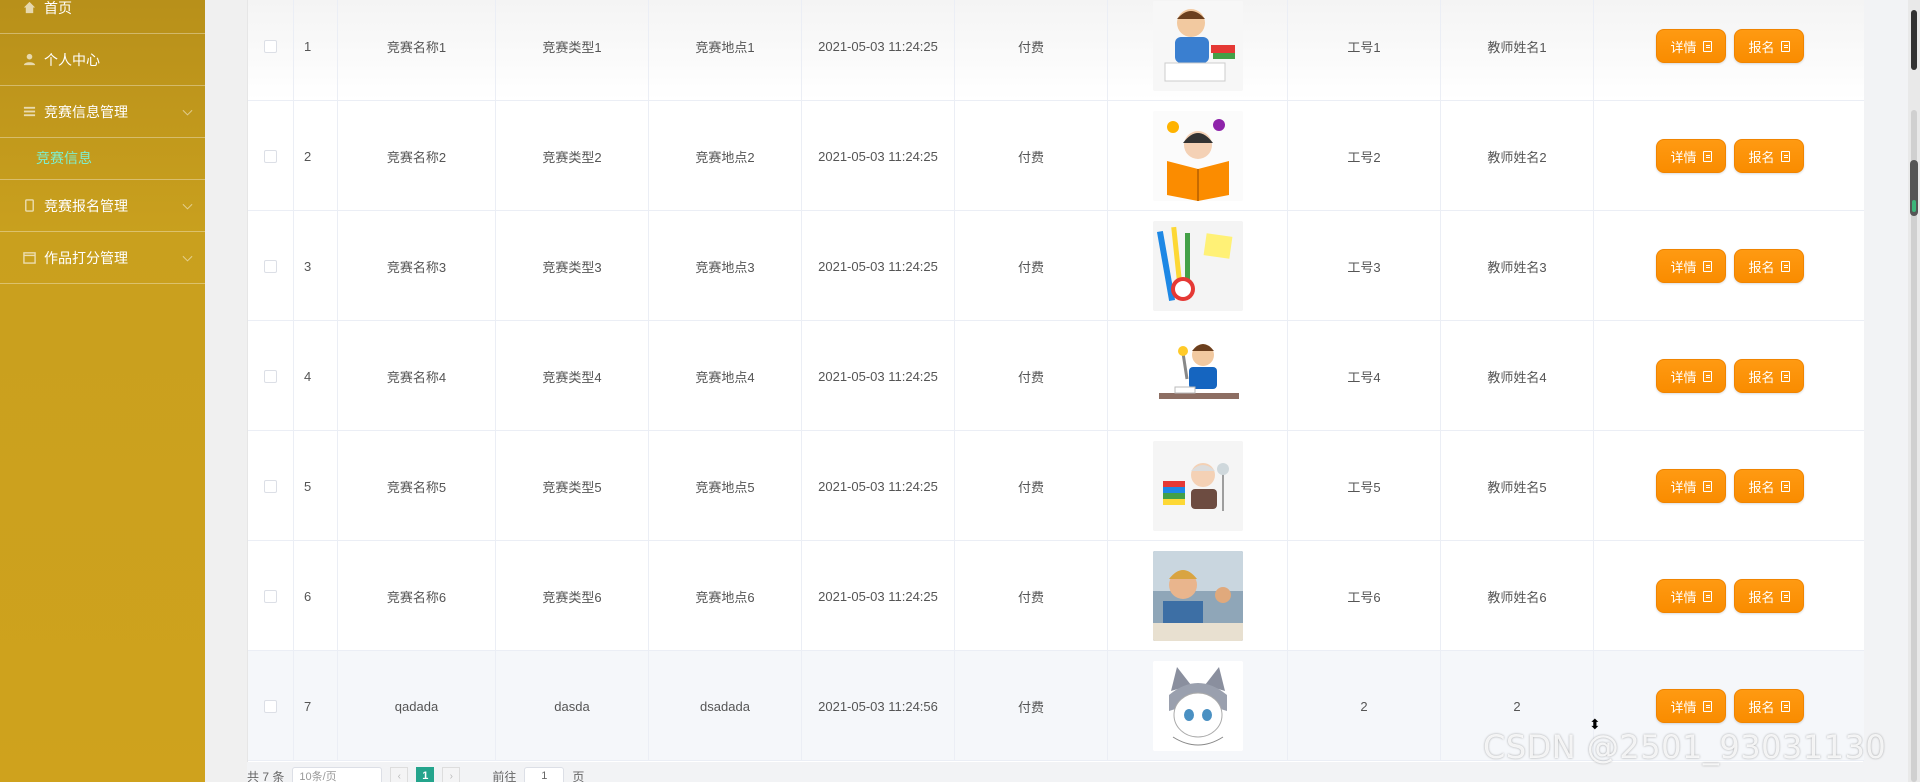  I want to click on user-icon, so click(29, 60).